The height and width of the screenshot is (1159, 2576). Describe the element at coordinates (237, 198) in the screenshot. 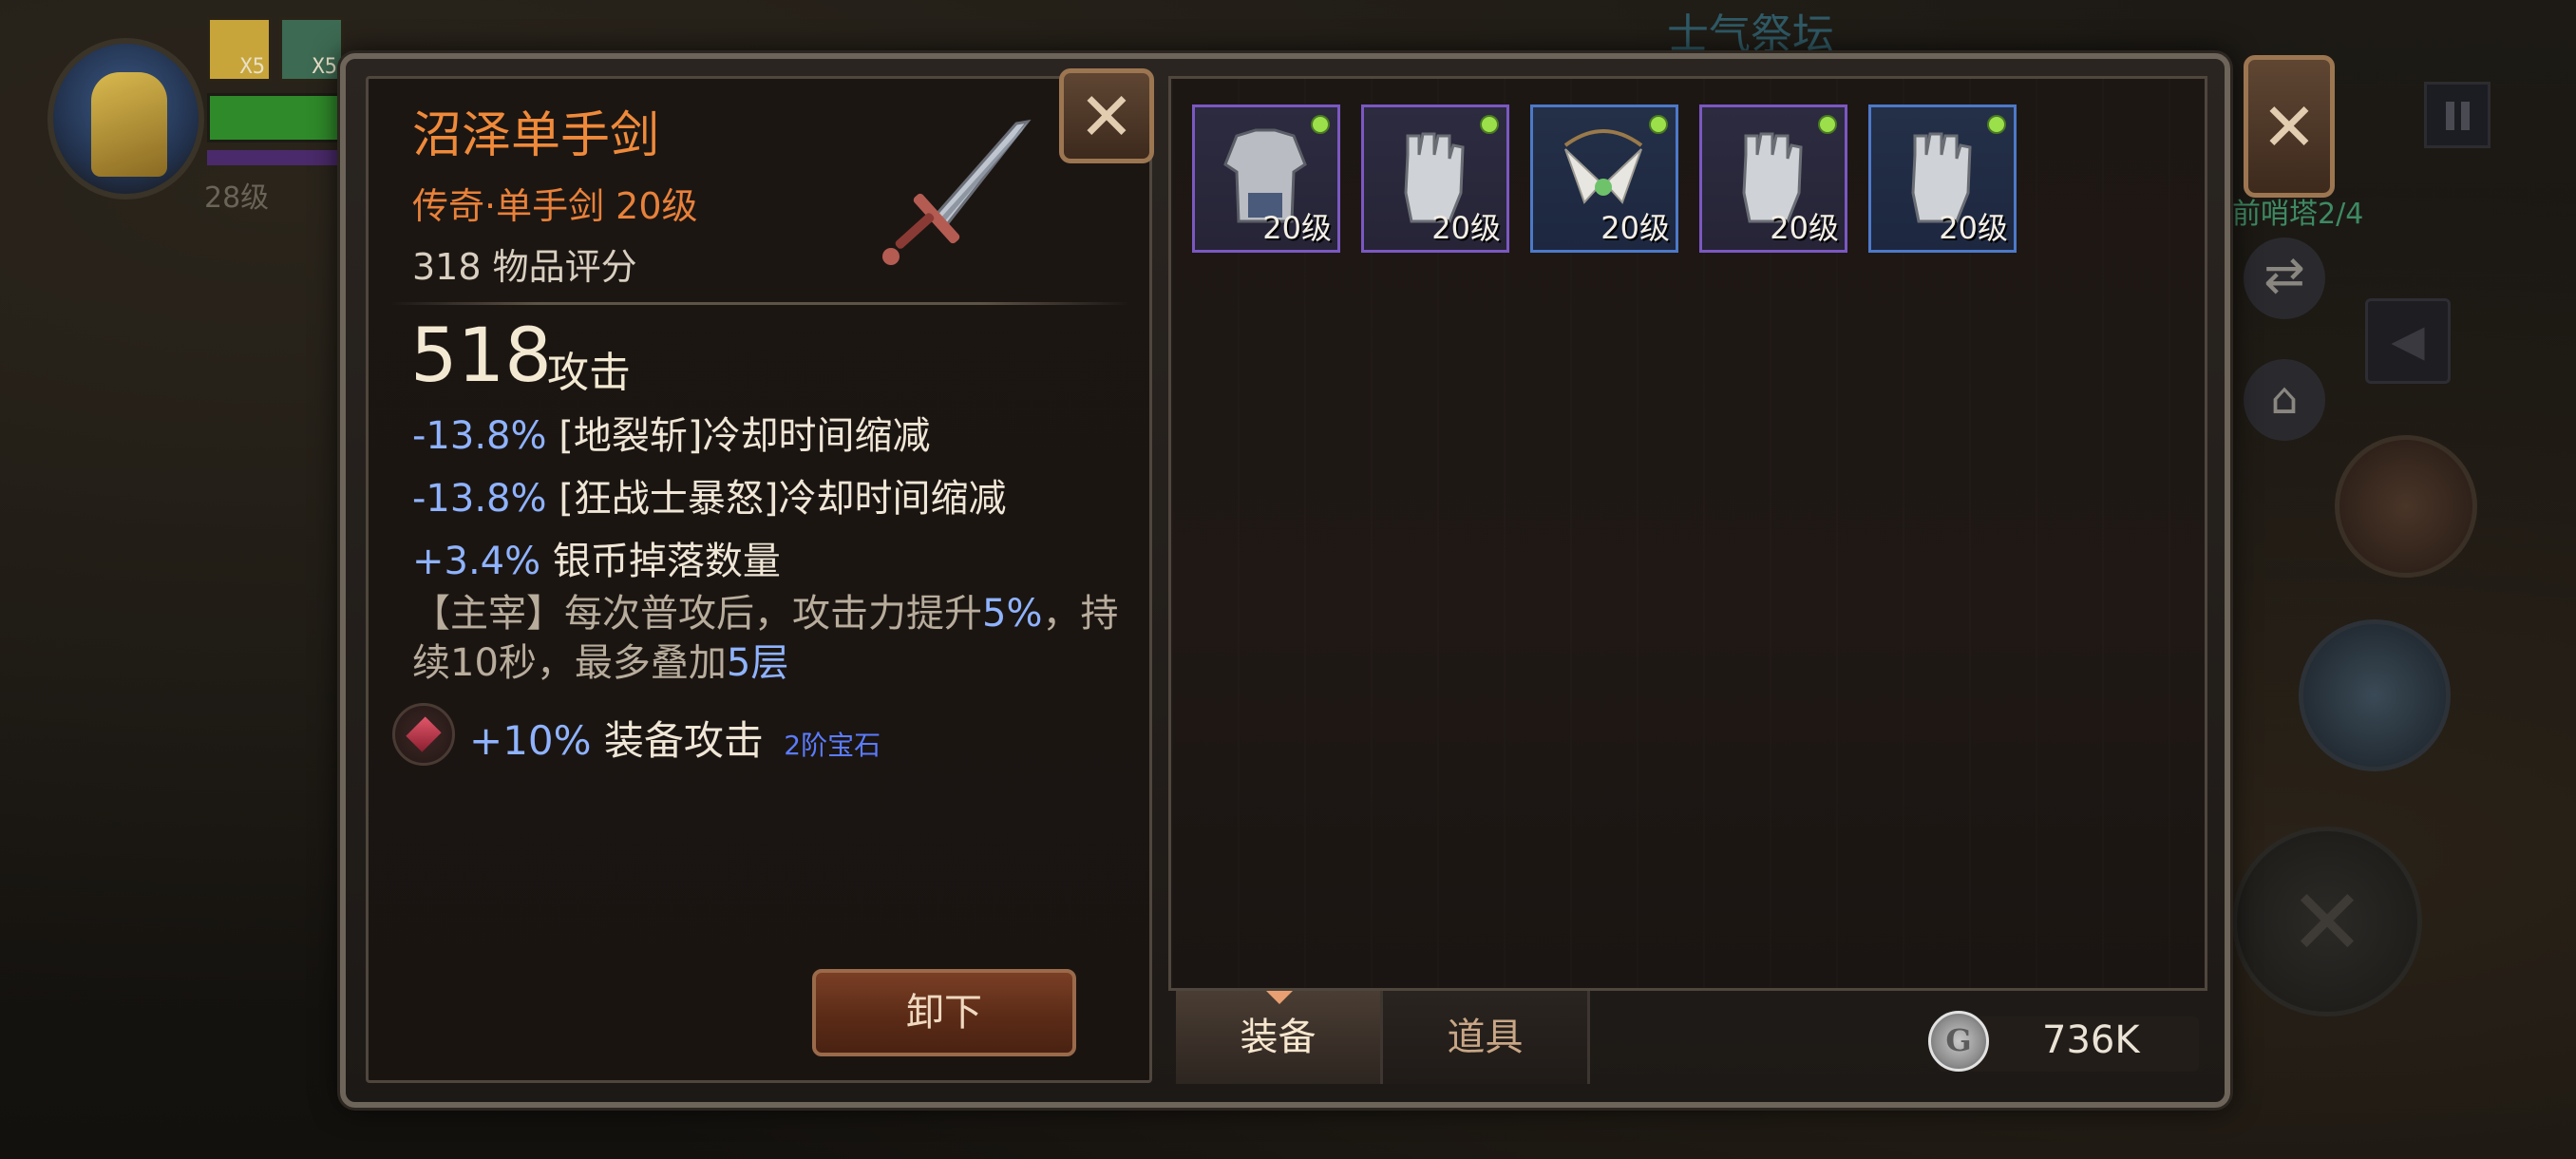

I see `player-level: 28级` at that location.